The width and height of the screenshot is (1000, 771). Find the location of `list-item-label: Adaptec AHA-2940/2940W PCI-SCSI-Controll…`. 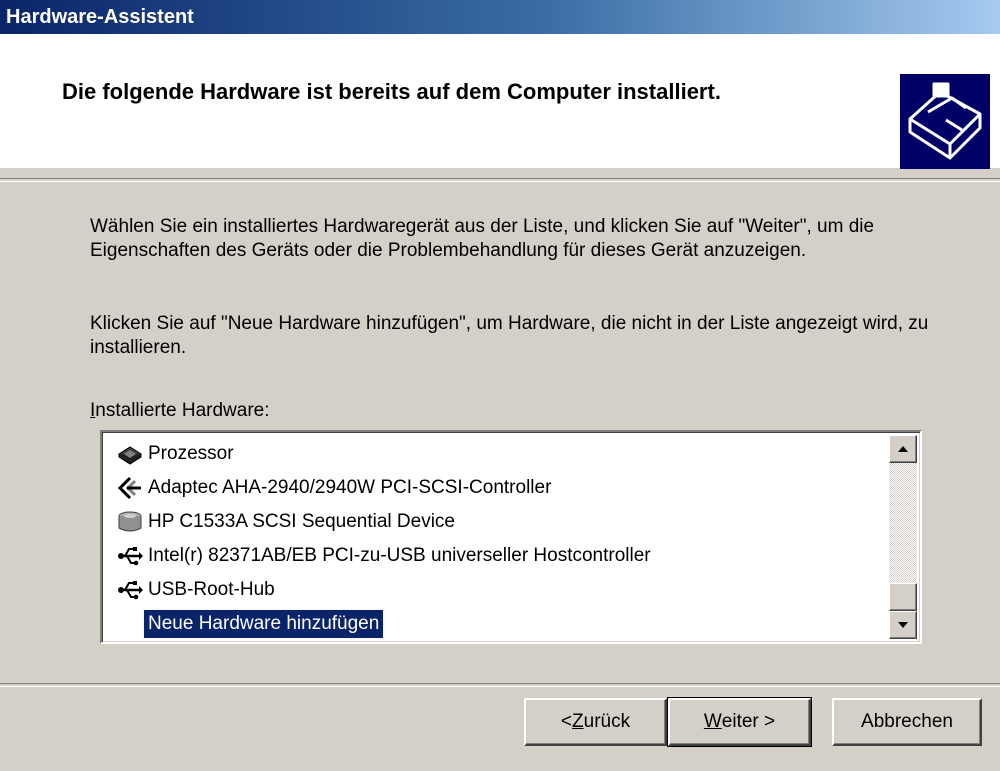

list-item-label: Adaptec AHA-2940/2940W PCI-SCSI-Controll… is located at coordinates (350, 487).